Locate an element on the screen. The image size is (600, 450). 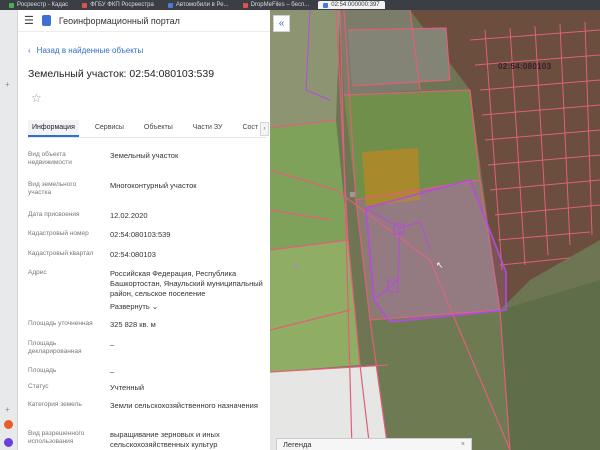
status-value: Учтенный is located at coordinates (127, 387).